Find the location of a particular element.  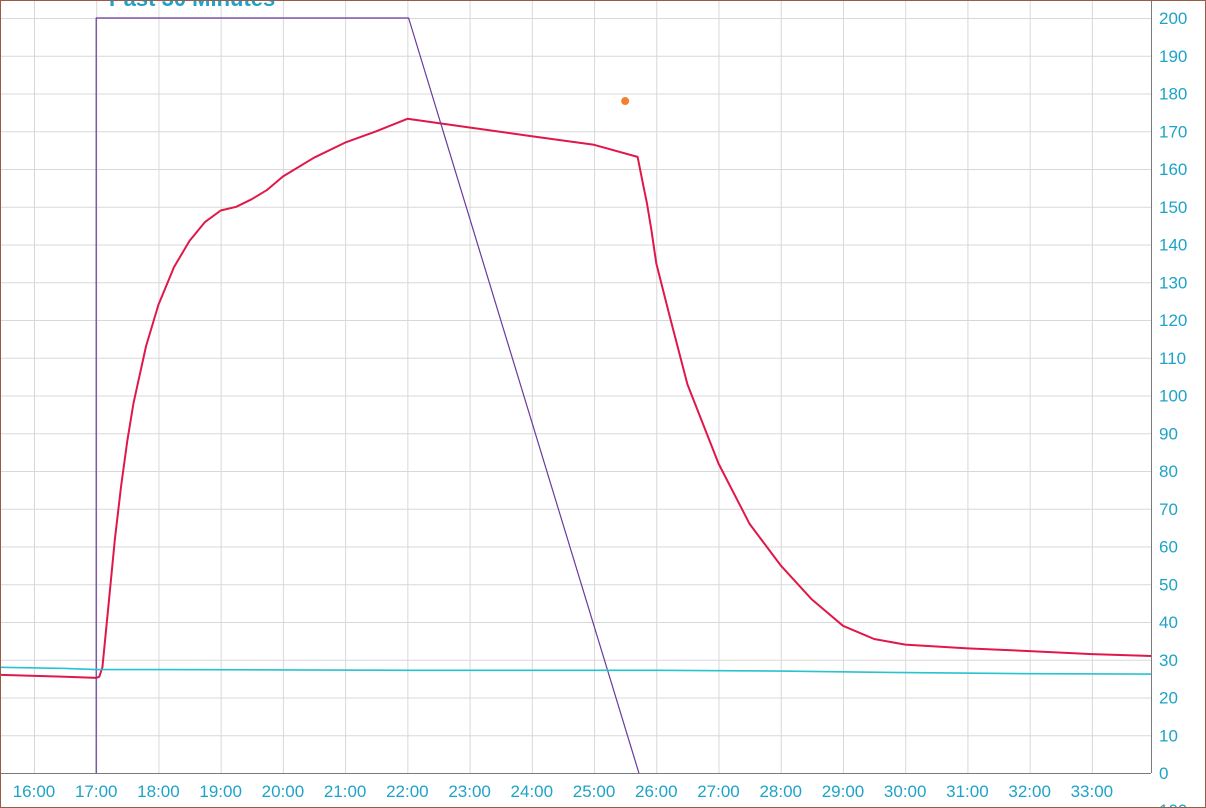

x-tick-label: 32:00 is located at coordinates (1029, 791).